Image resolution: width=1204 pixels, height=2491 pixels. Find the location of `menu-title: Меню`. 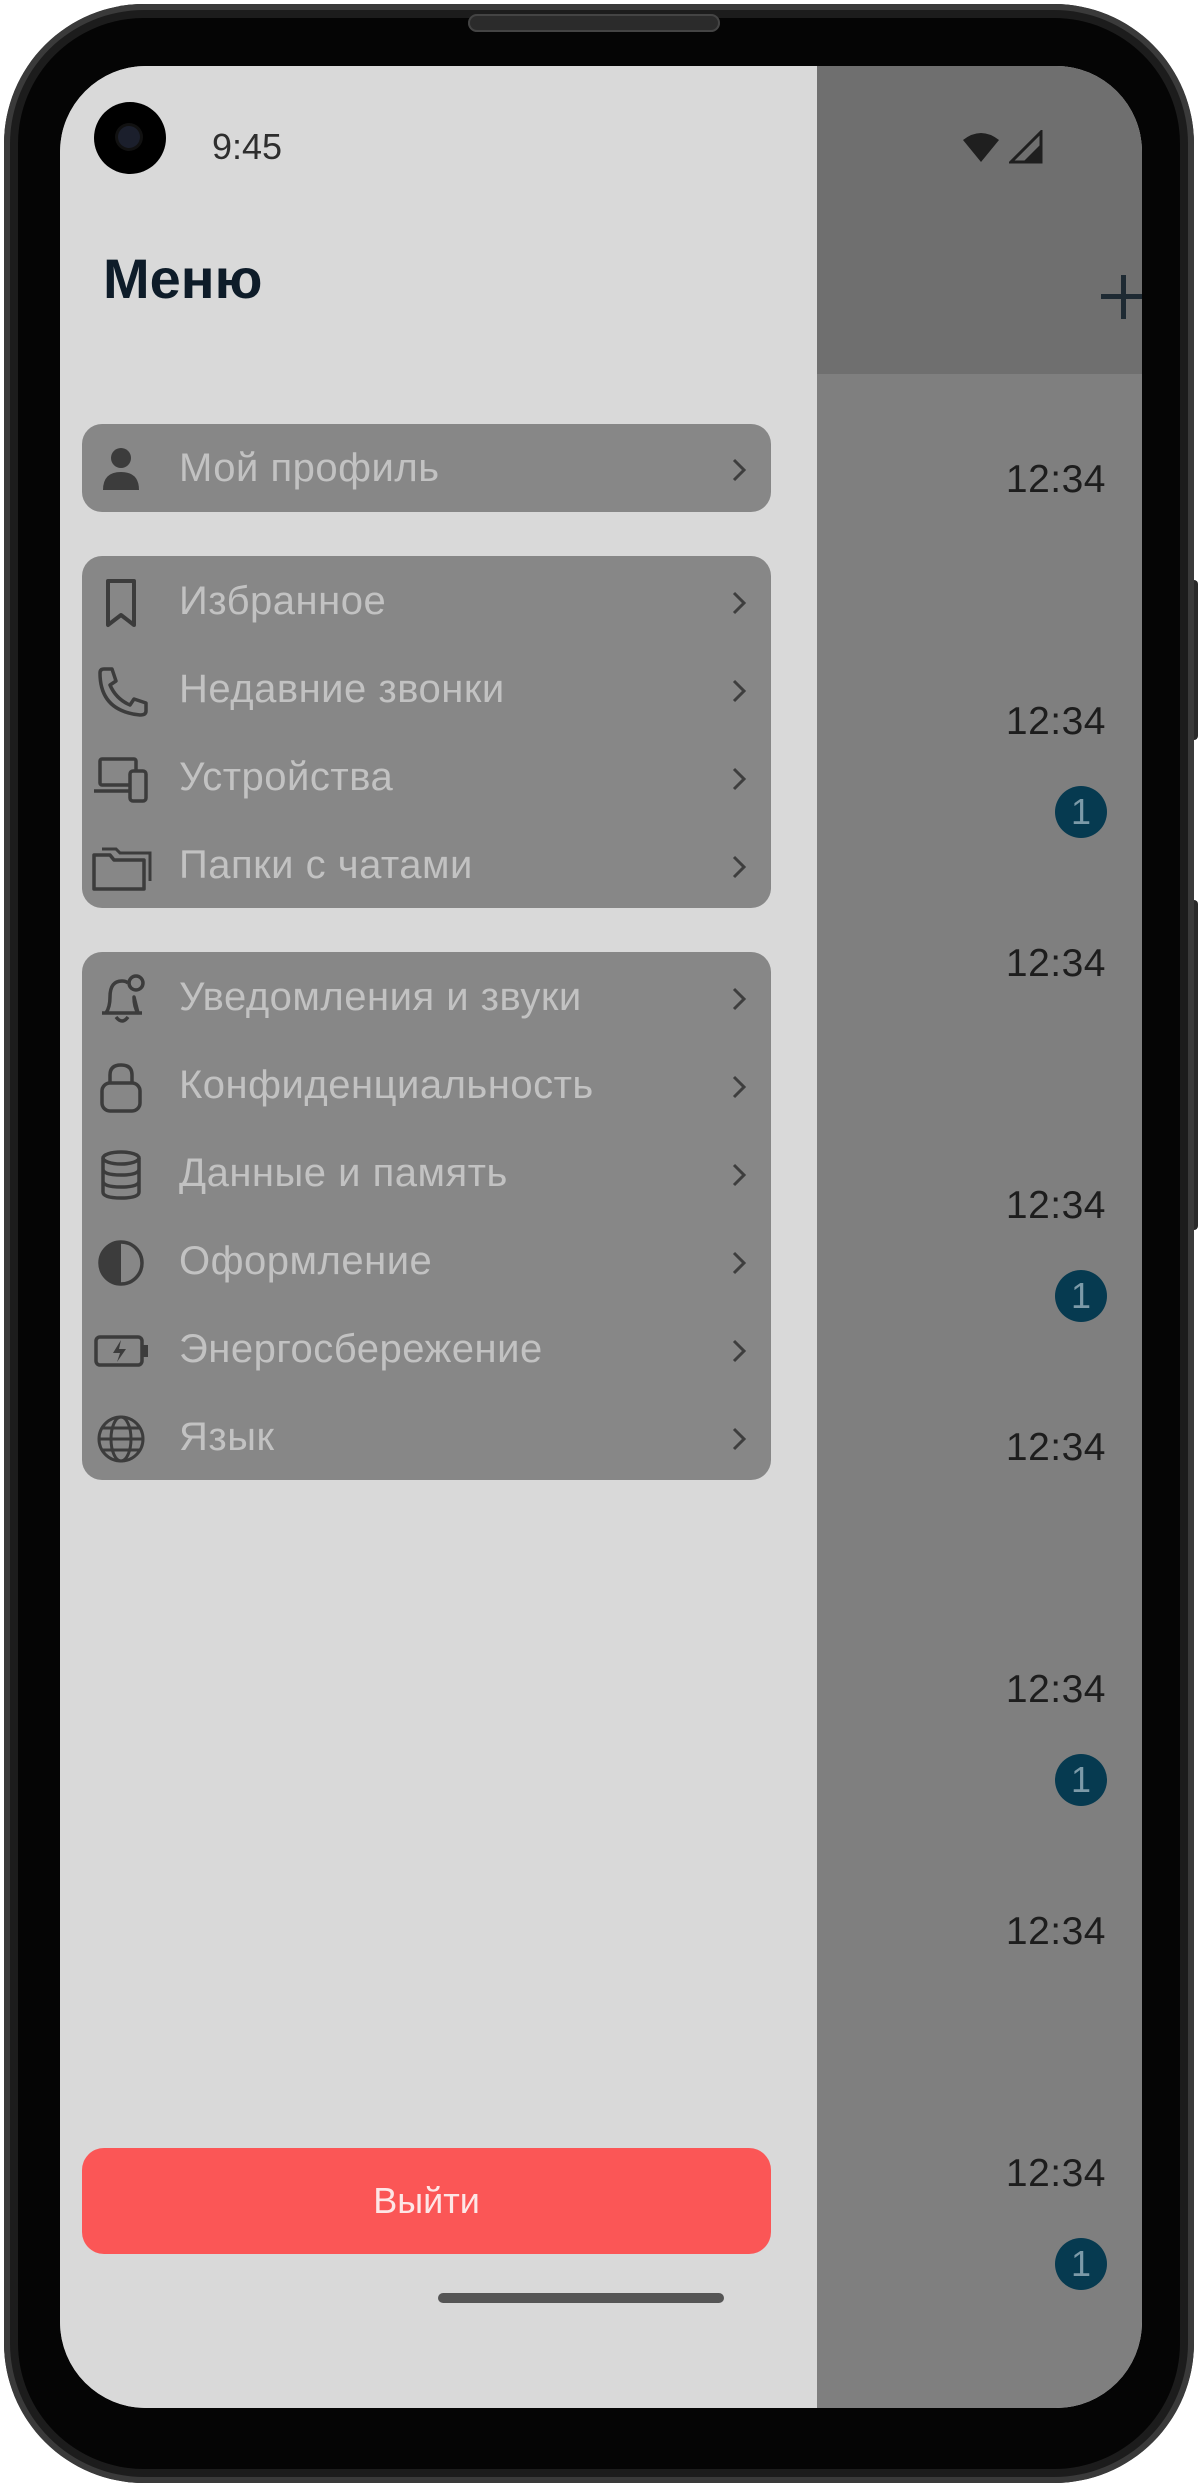

menu-title: Меню is located at coordinates (183, 278).